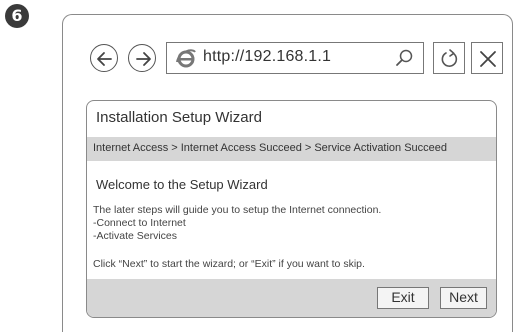 This screenshot has width=526, height=333. What do you see at coordinates (182, 184) in the screenshot?
I see `welcome-heading: Welcome to the Setup Wizard` at bounding box center [182, 184].